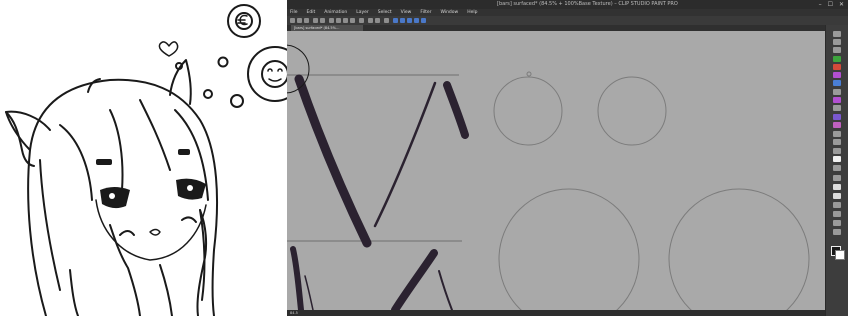 The width and height of the screenshot is (848, 316). What do you see at coordinates (841, 4) in the screenshot?
I see `close-icon: ✕` at bounding box center [841, 4].